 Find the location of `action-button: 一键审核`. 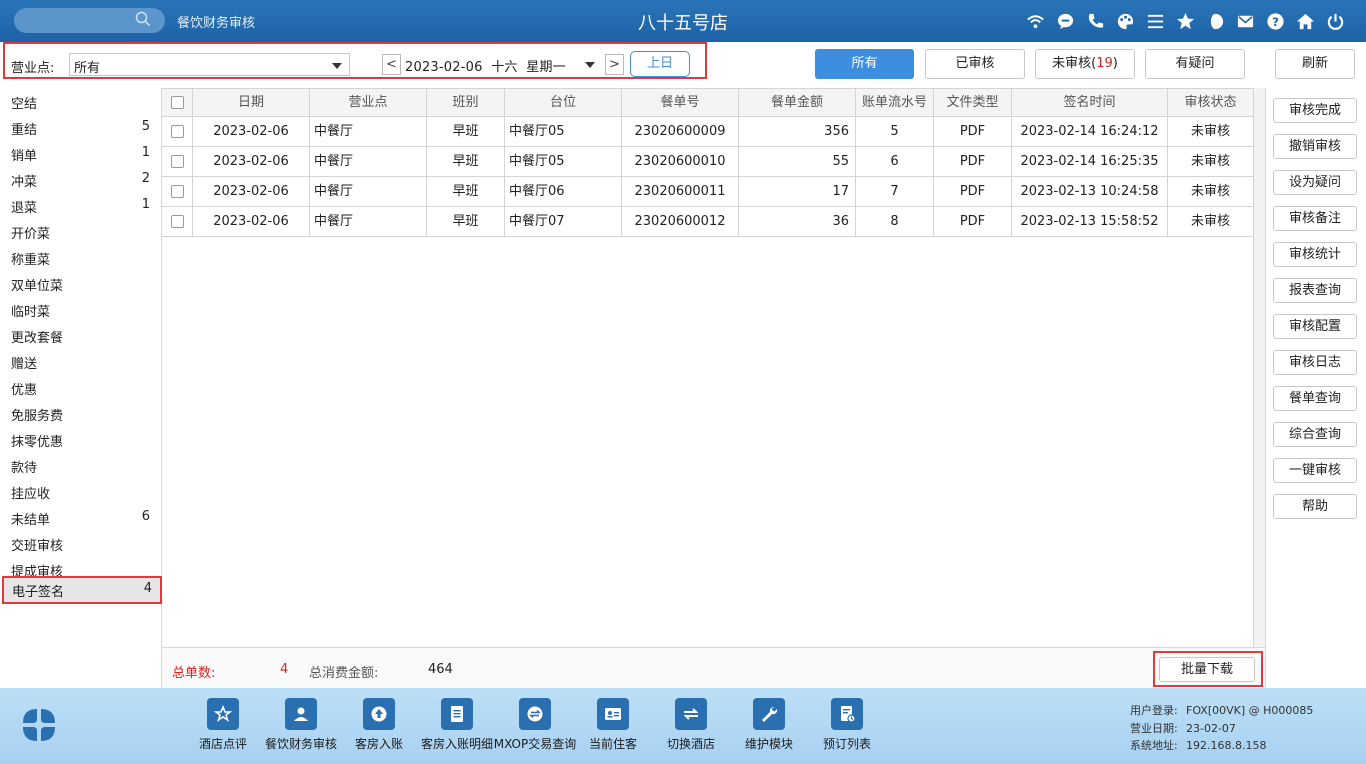

action-button: 一键审核 is located at coordinates (1315, 470).